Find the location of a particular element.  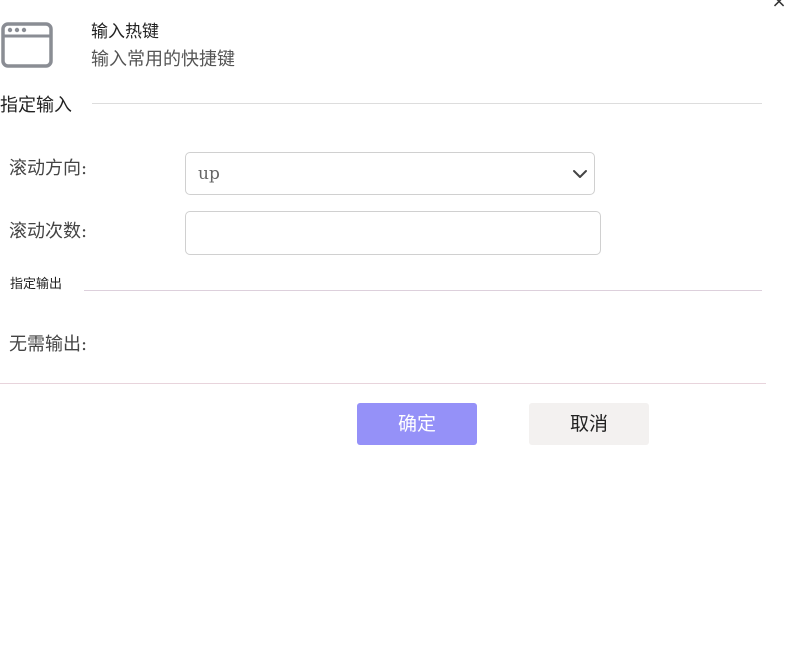

chevron-down-icon is located at coordinates (580, 174).